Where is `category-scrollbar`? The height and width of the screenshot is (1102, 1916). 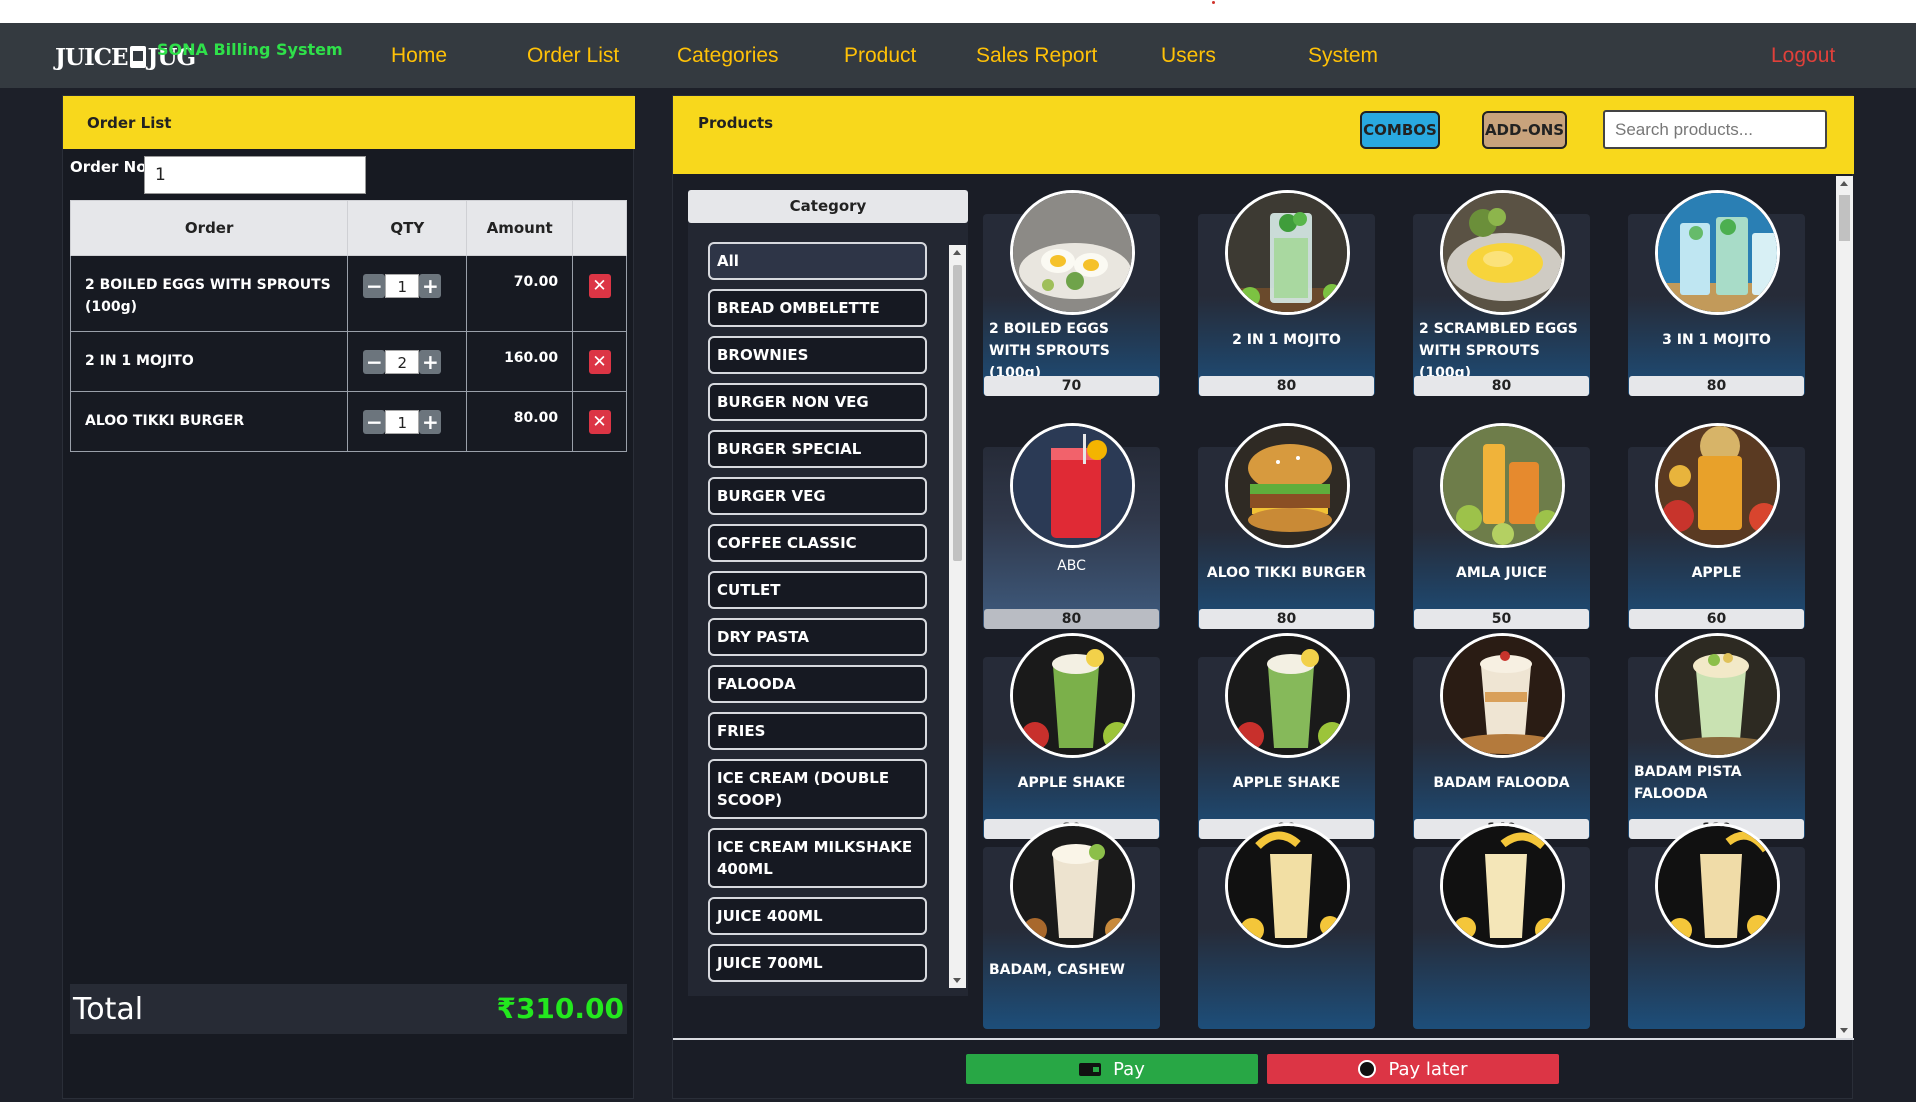
category-scrollbar is located at coordinates (957, 616).